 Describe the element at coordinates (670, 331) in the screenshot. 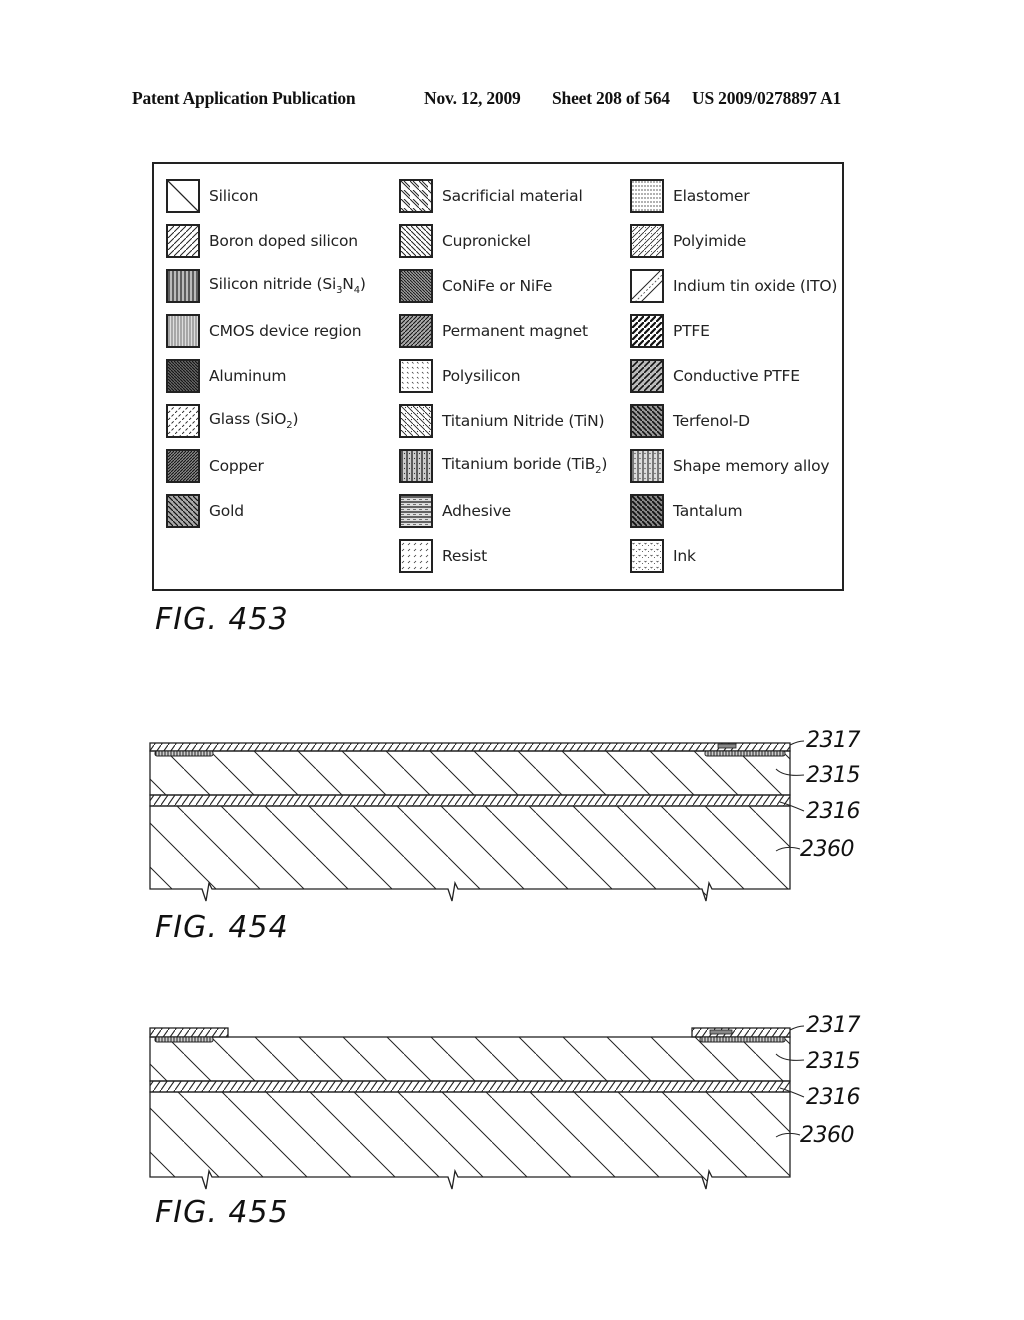

I see `legend-item-ptfe: PTFE` at that location.